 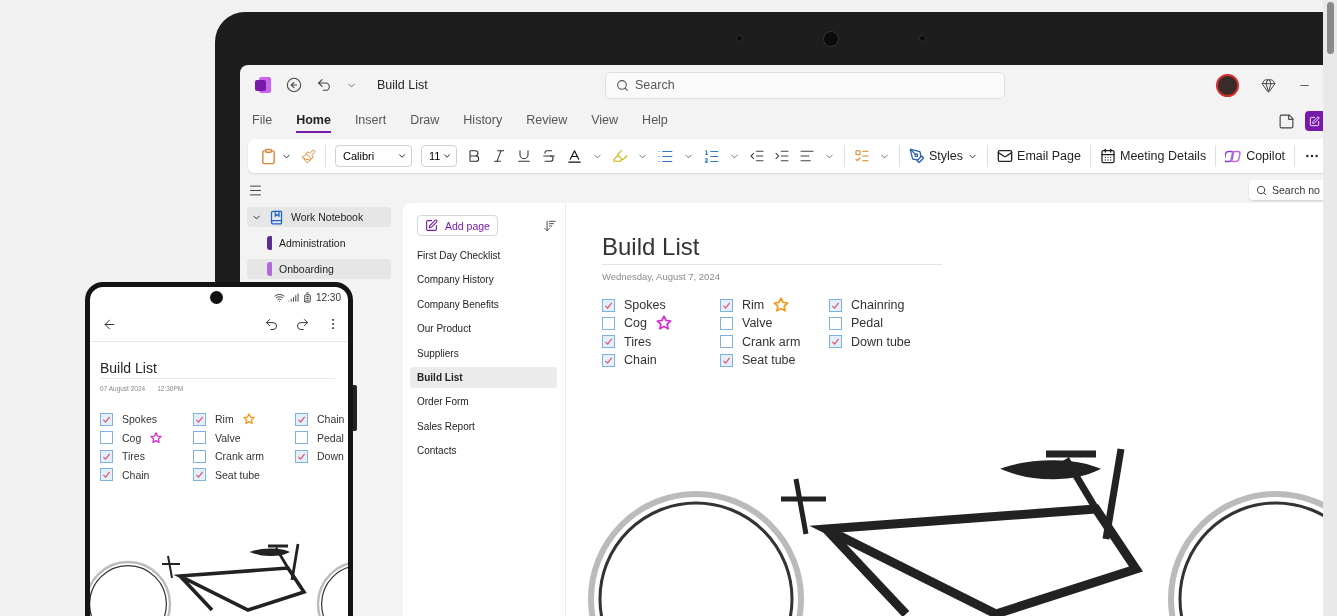 What do you see at coordinates (645, 305) in the screenshot?
I see `checklist-item: Spokes` at bounding box center [645, 305].